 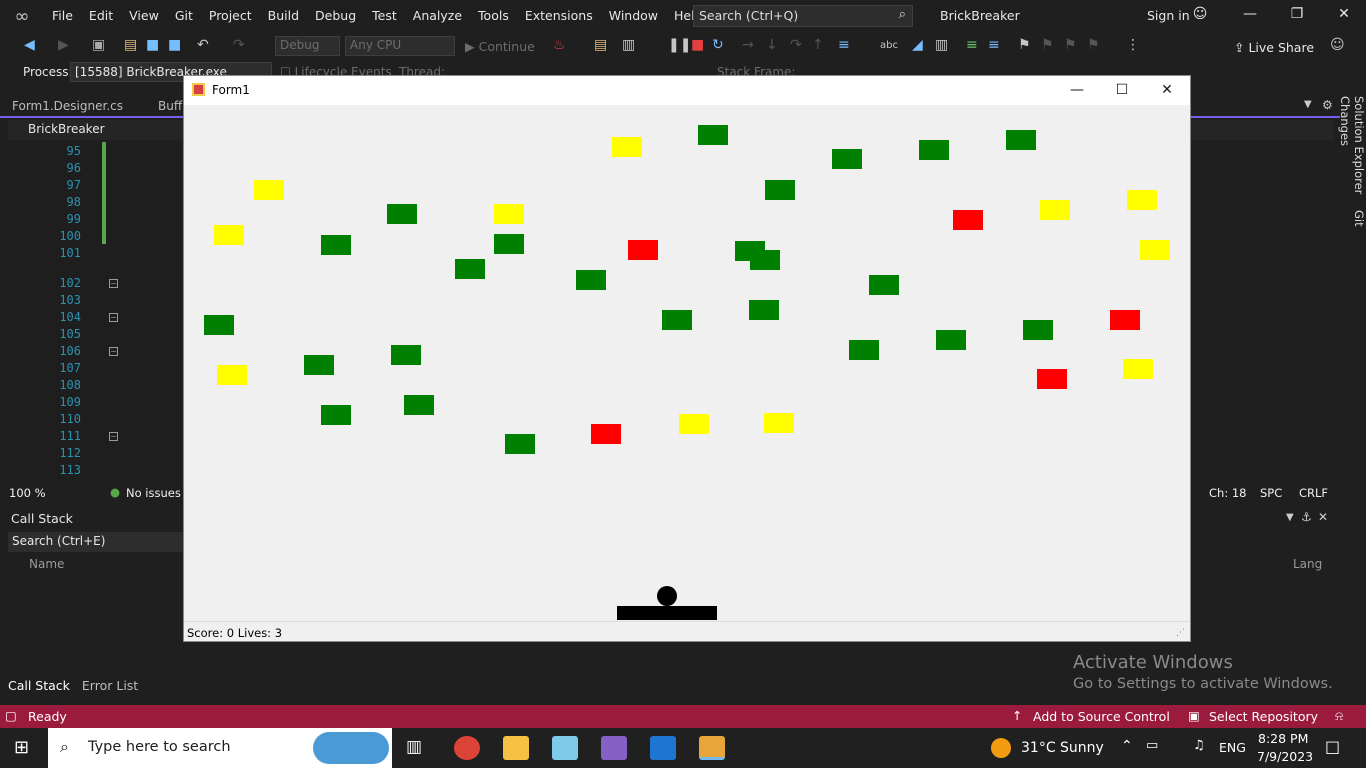 I want to click on continue-button: ▶ Continue, so click(x=500, y=46).